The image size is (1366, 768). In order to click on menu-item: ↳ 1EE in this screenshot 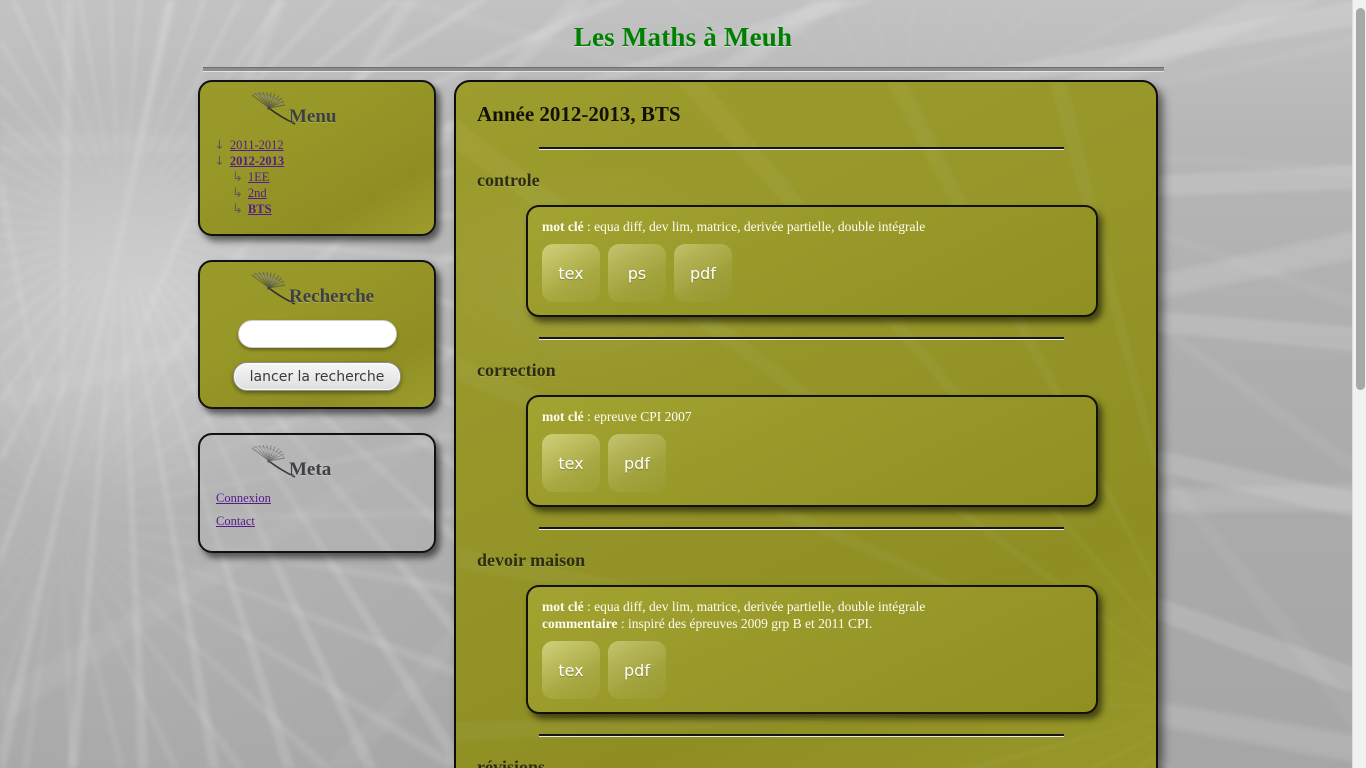, I will do `click(317, 177)`.